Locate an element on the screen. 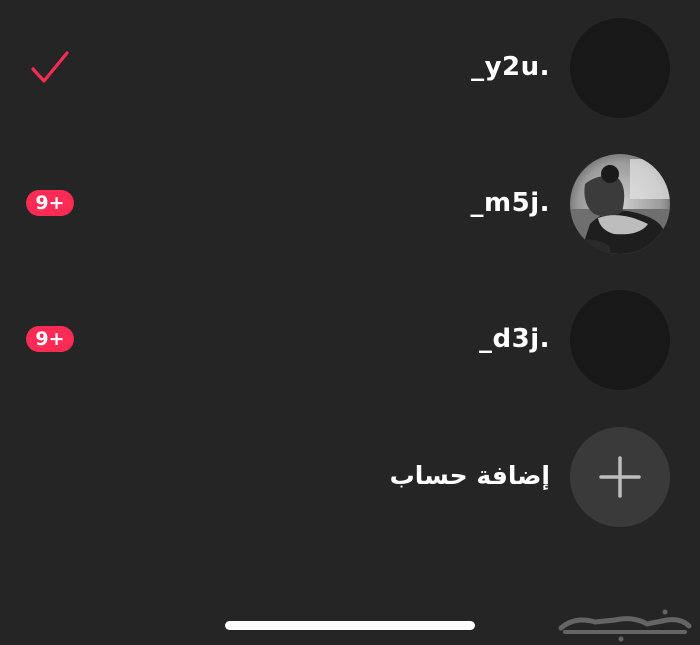  avatar-photo is located at coordinates (620, 204).